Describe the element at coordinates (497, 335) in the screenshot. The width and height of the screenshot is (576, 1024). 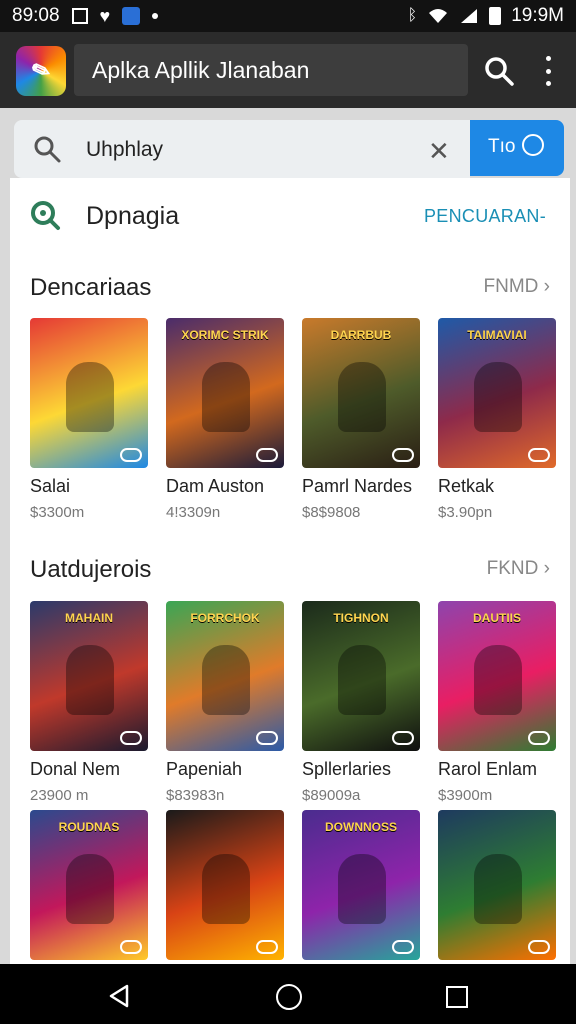
I see `game-thumbnail-title: TAIMAVIAI` at that location.